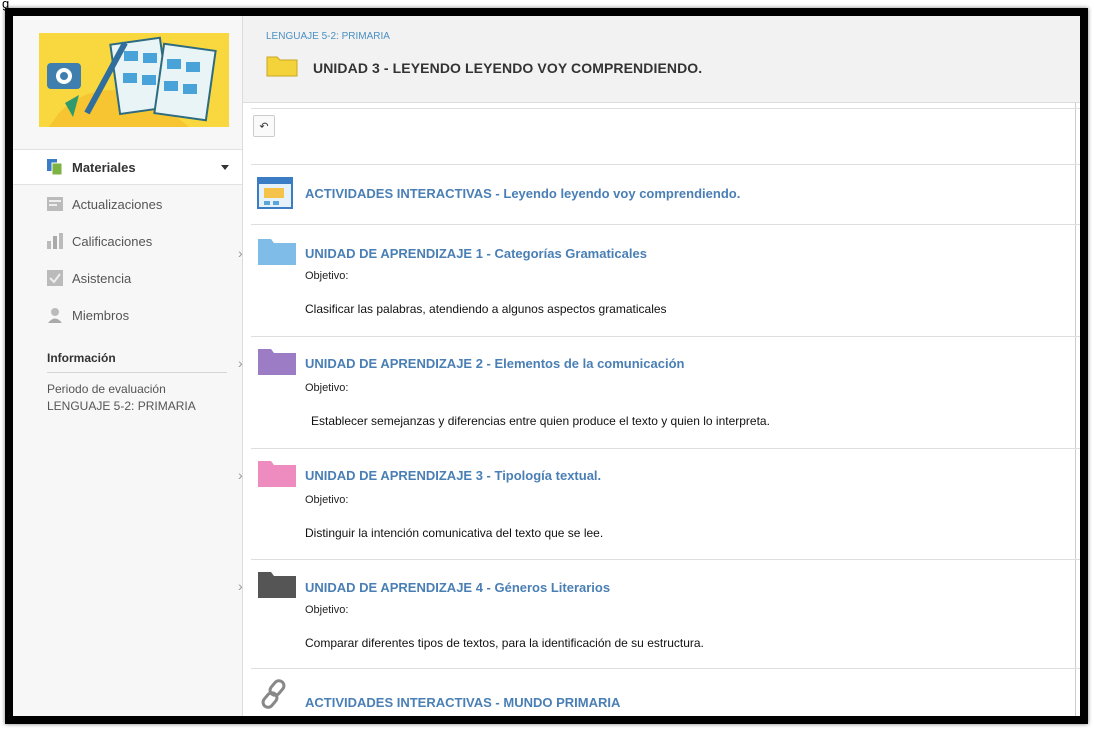  I want to click on back-icon: ↶, so click(264, 126).